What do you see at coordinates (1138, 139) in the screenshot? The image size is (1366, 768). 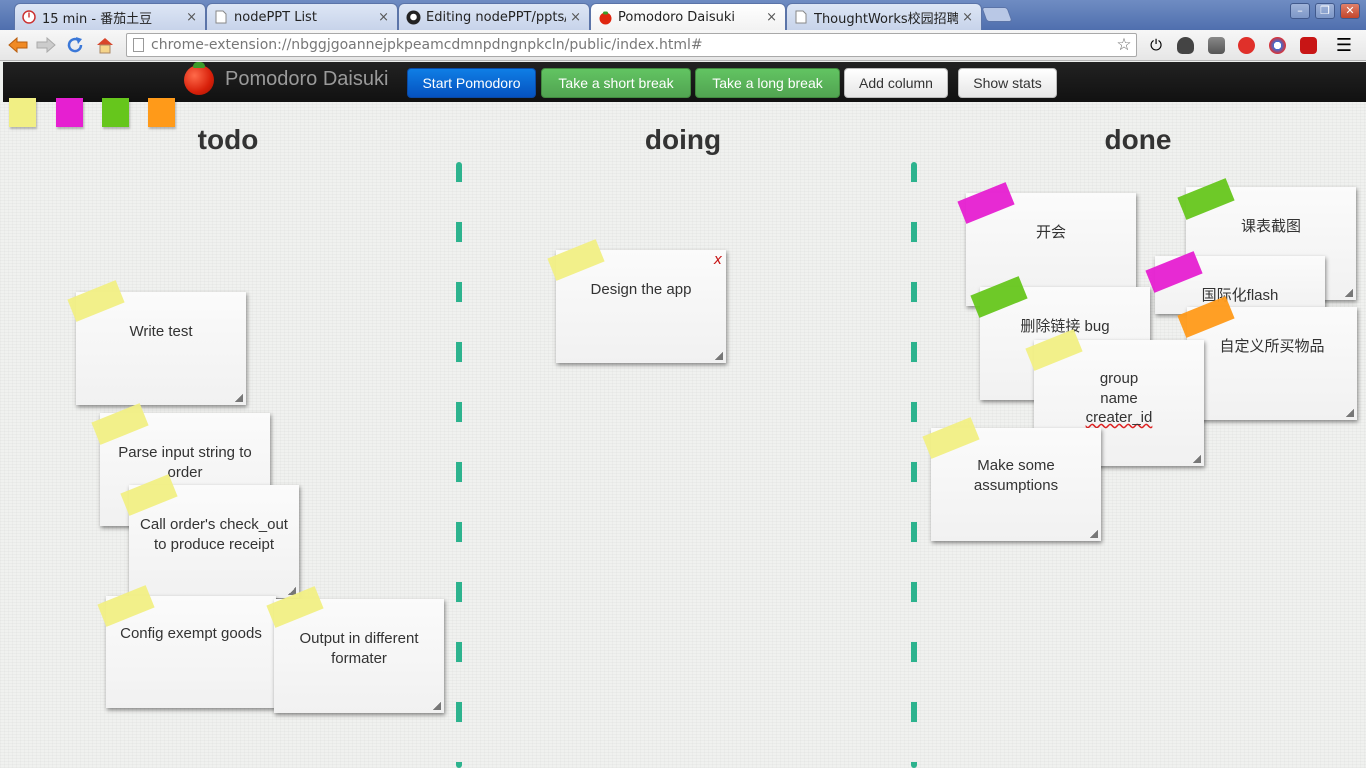 I see `column-title-done: done` at bounding box center [1138, 139].